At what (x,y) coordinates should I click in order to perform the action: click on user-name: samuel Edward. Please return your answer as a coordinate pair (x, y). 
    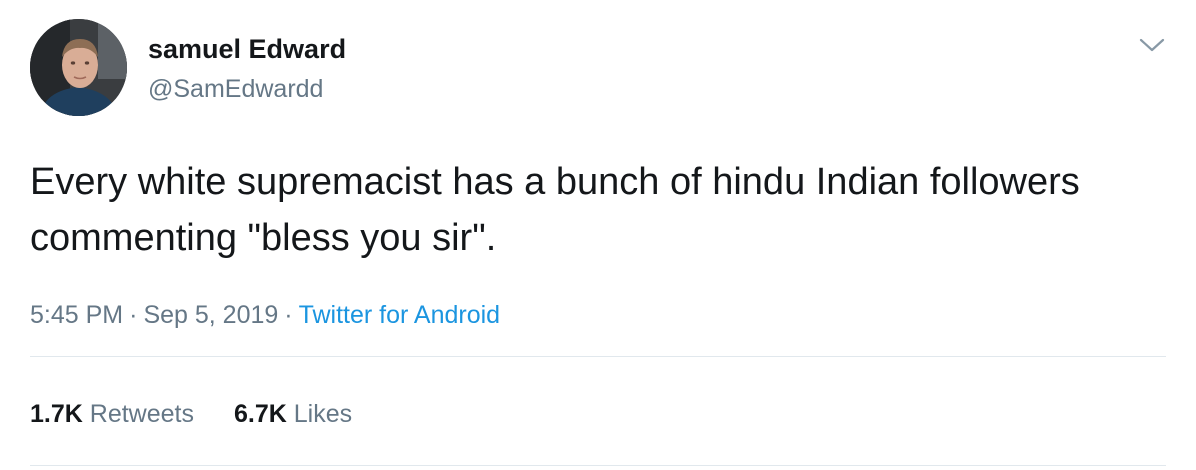
    Looking at the image, I should click on (247, 49).